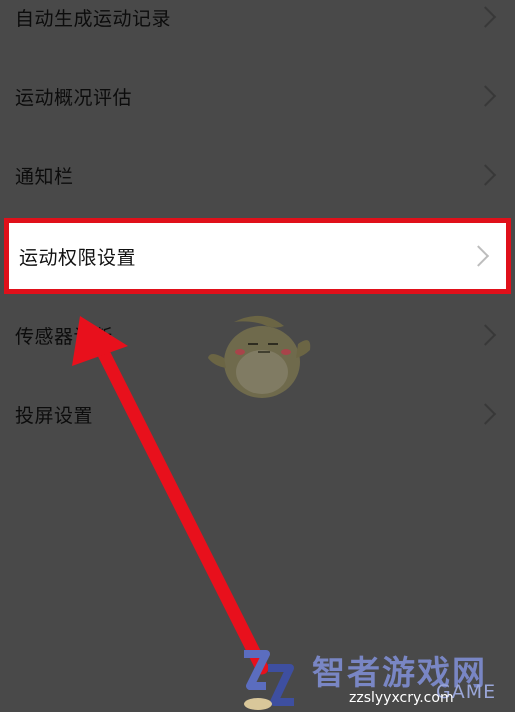  Describe the element at coordinates (375, 676) in the screenshot. I see `site-watermark: 智者游戏网 GAME zzslyyxcry.com` at that location.